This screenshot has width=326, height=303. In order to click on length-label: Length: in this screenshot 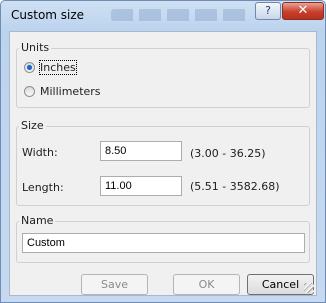, I will do `click(43, 187)`.